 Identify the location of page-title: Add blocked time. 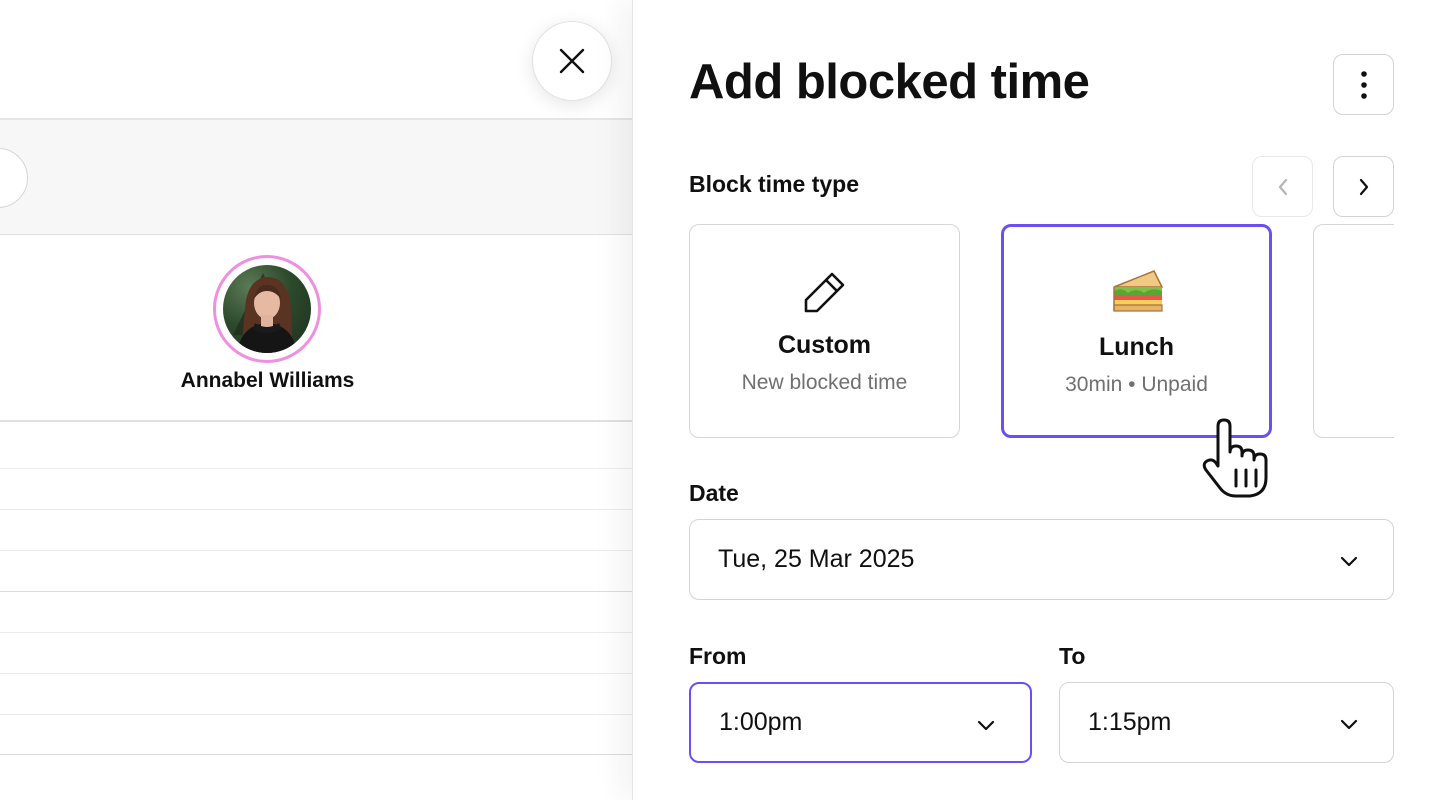
(889, 82).